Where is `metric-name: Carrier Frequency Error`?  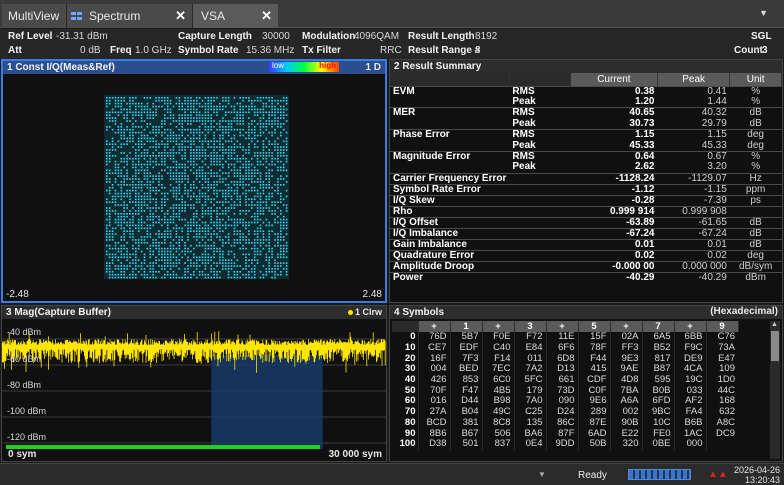
metric-name: Carrier Frequency Error is located at coordinates (450, 178).